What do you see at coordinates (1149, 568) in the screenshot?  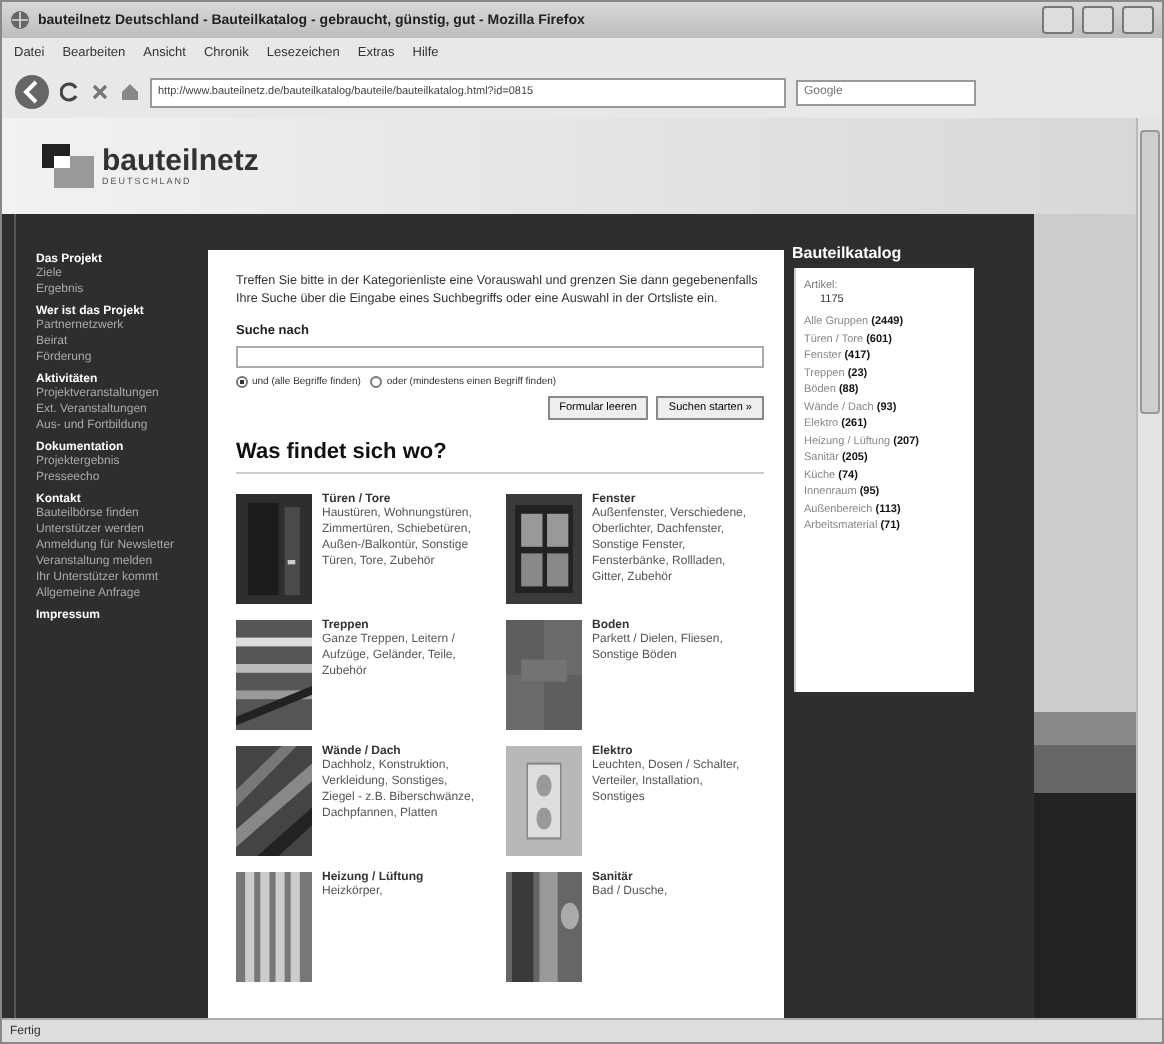 I see `scrollbar` at bounding box center [1149, 568].